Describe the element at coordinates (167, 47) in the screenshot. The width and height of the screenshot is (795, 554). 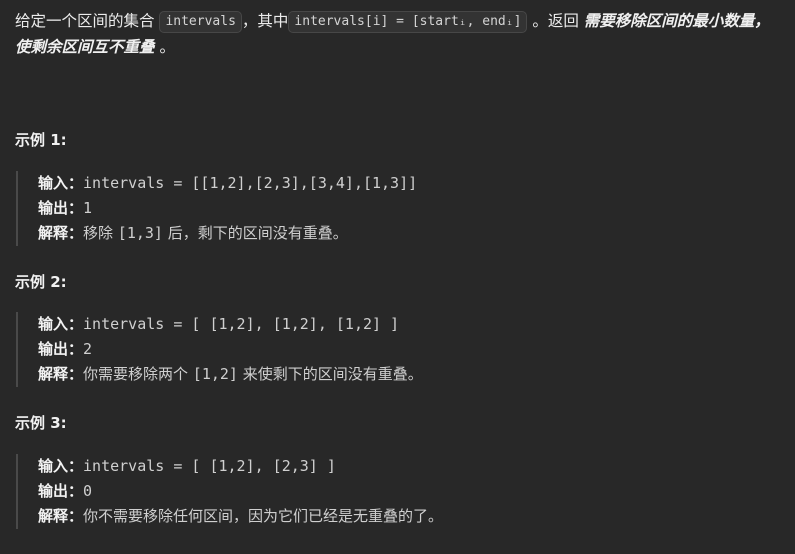
I see `intro-text-4: 。` at that location.